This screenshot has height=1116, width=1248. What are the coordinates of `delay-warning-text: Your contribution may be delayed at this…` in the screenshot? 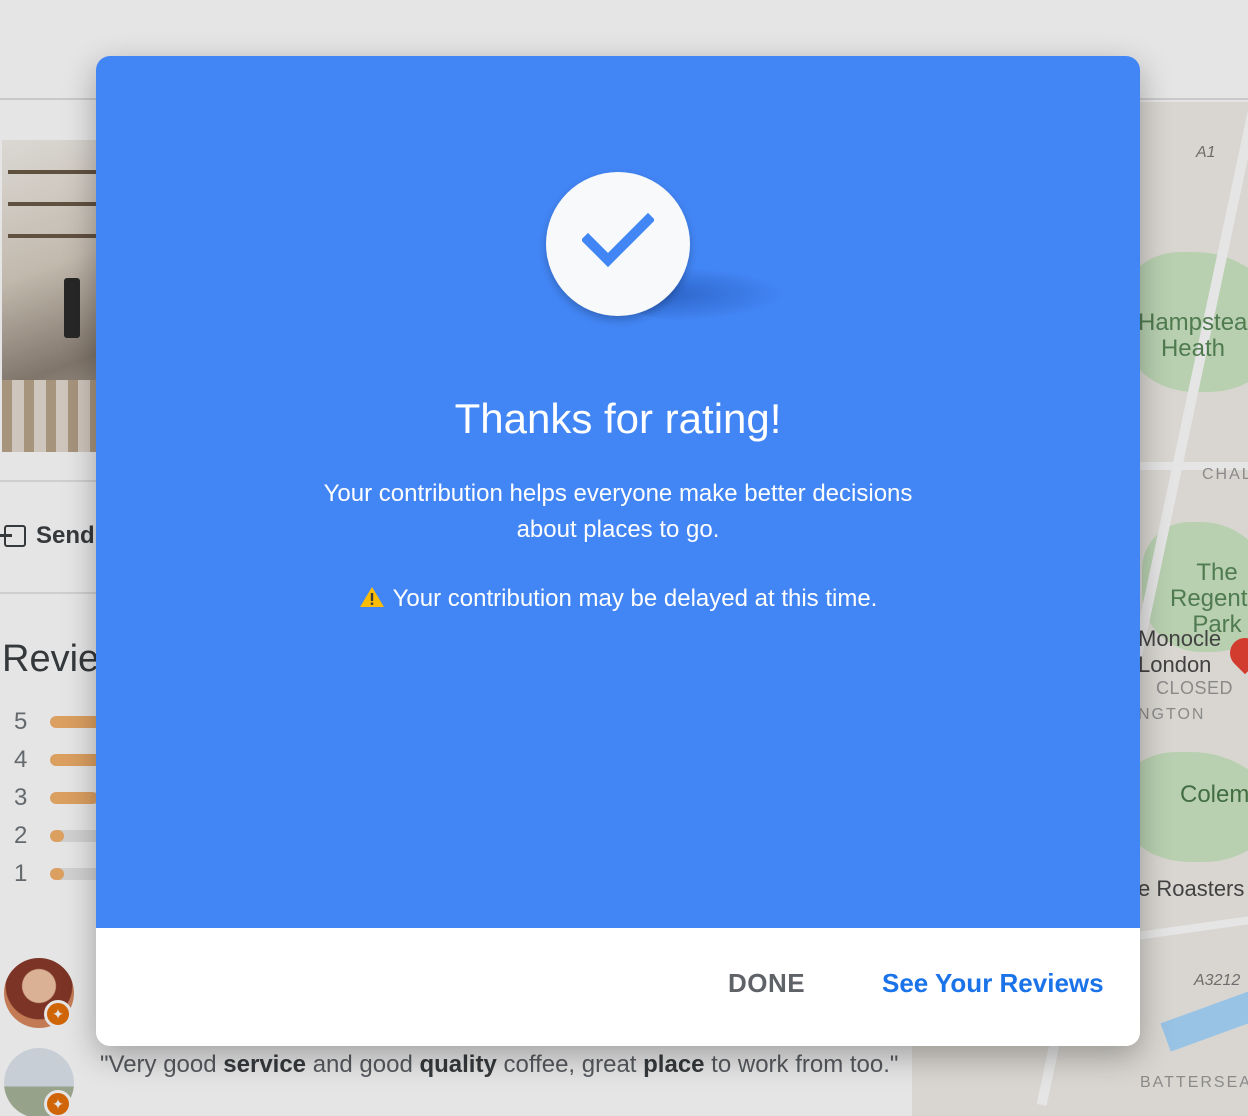 It's located at (635, 598).